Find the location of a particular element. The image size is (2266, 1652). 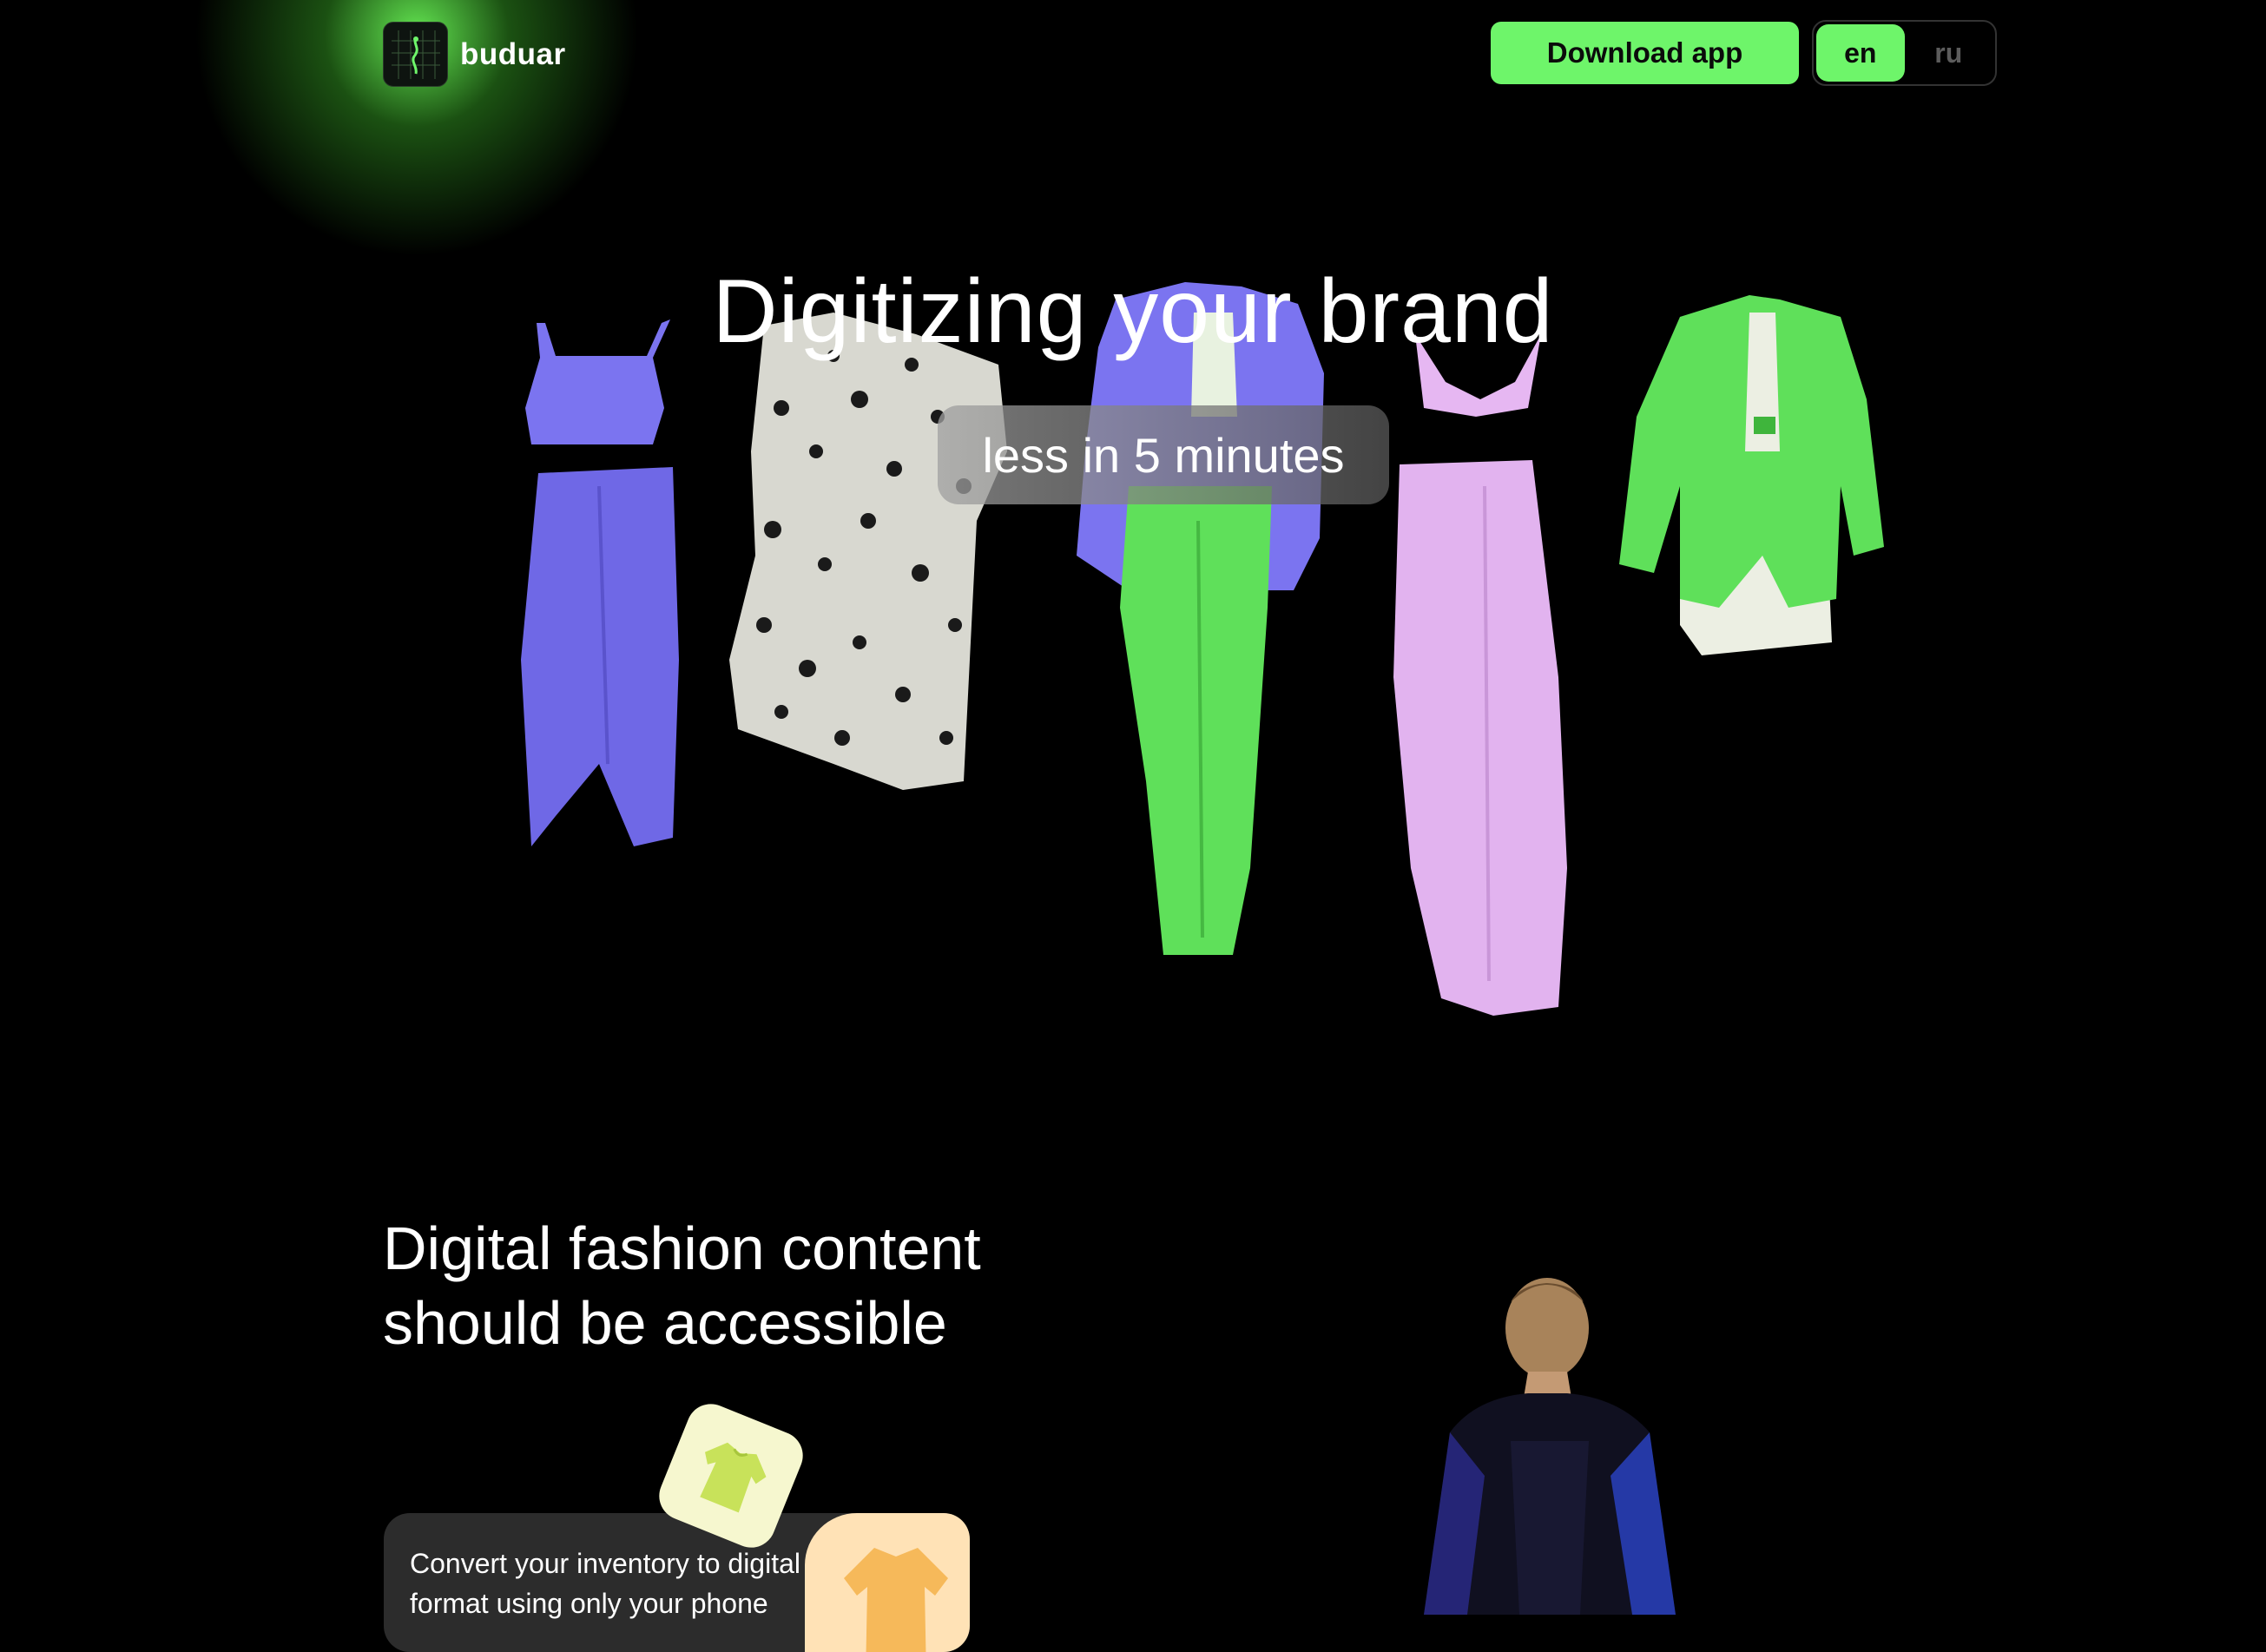

hero-title: Digitizing your brand is located at coordinates (1133, 311).